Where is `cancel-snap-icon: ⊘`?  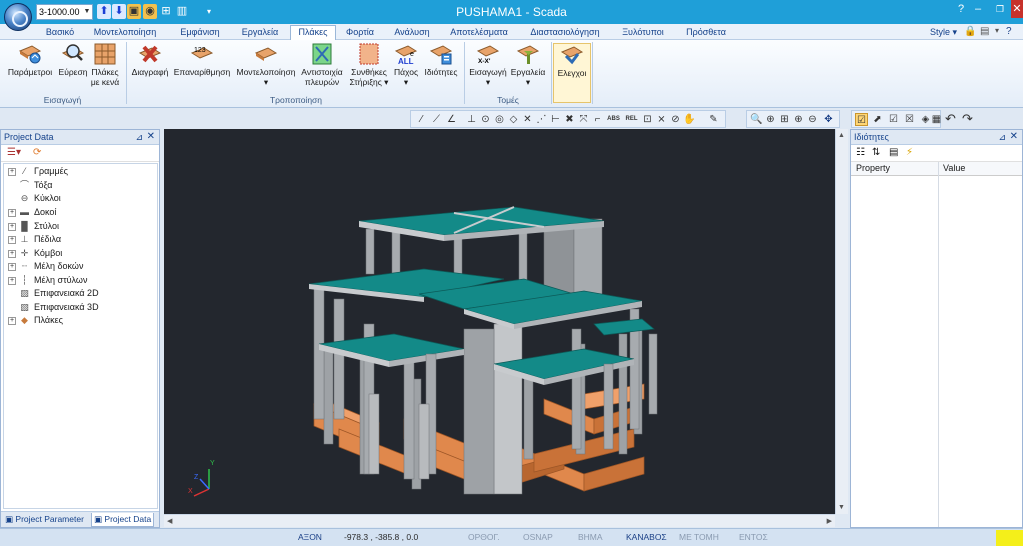 cancel-snap-icon: ⊘ is located at coordinates (675, 119).